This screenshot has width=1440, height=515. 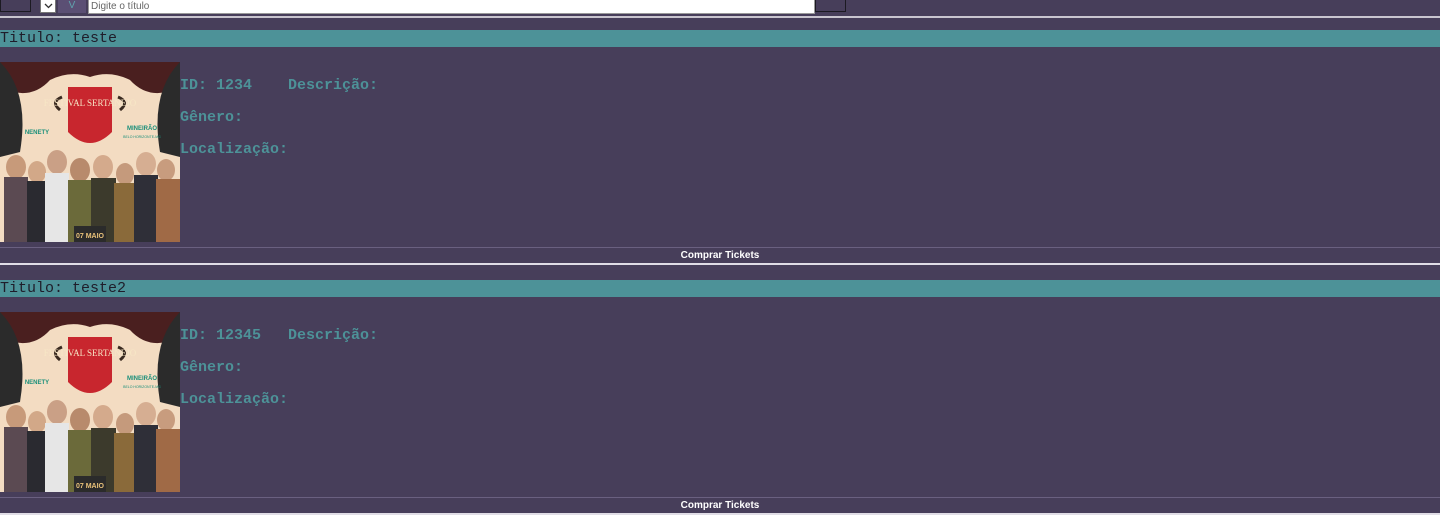 I want to click on divider, so click(x=720, y=17).